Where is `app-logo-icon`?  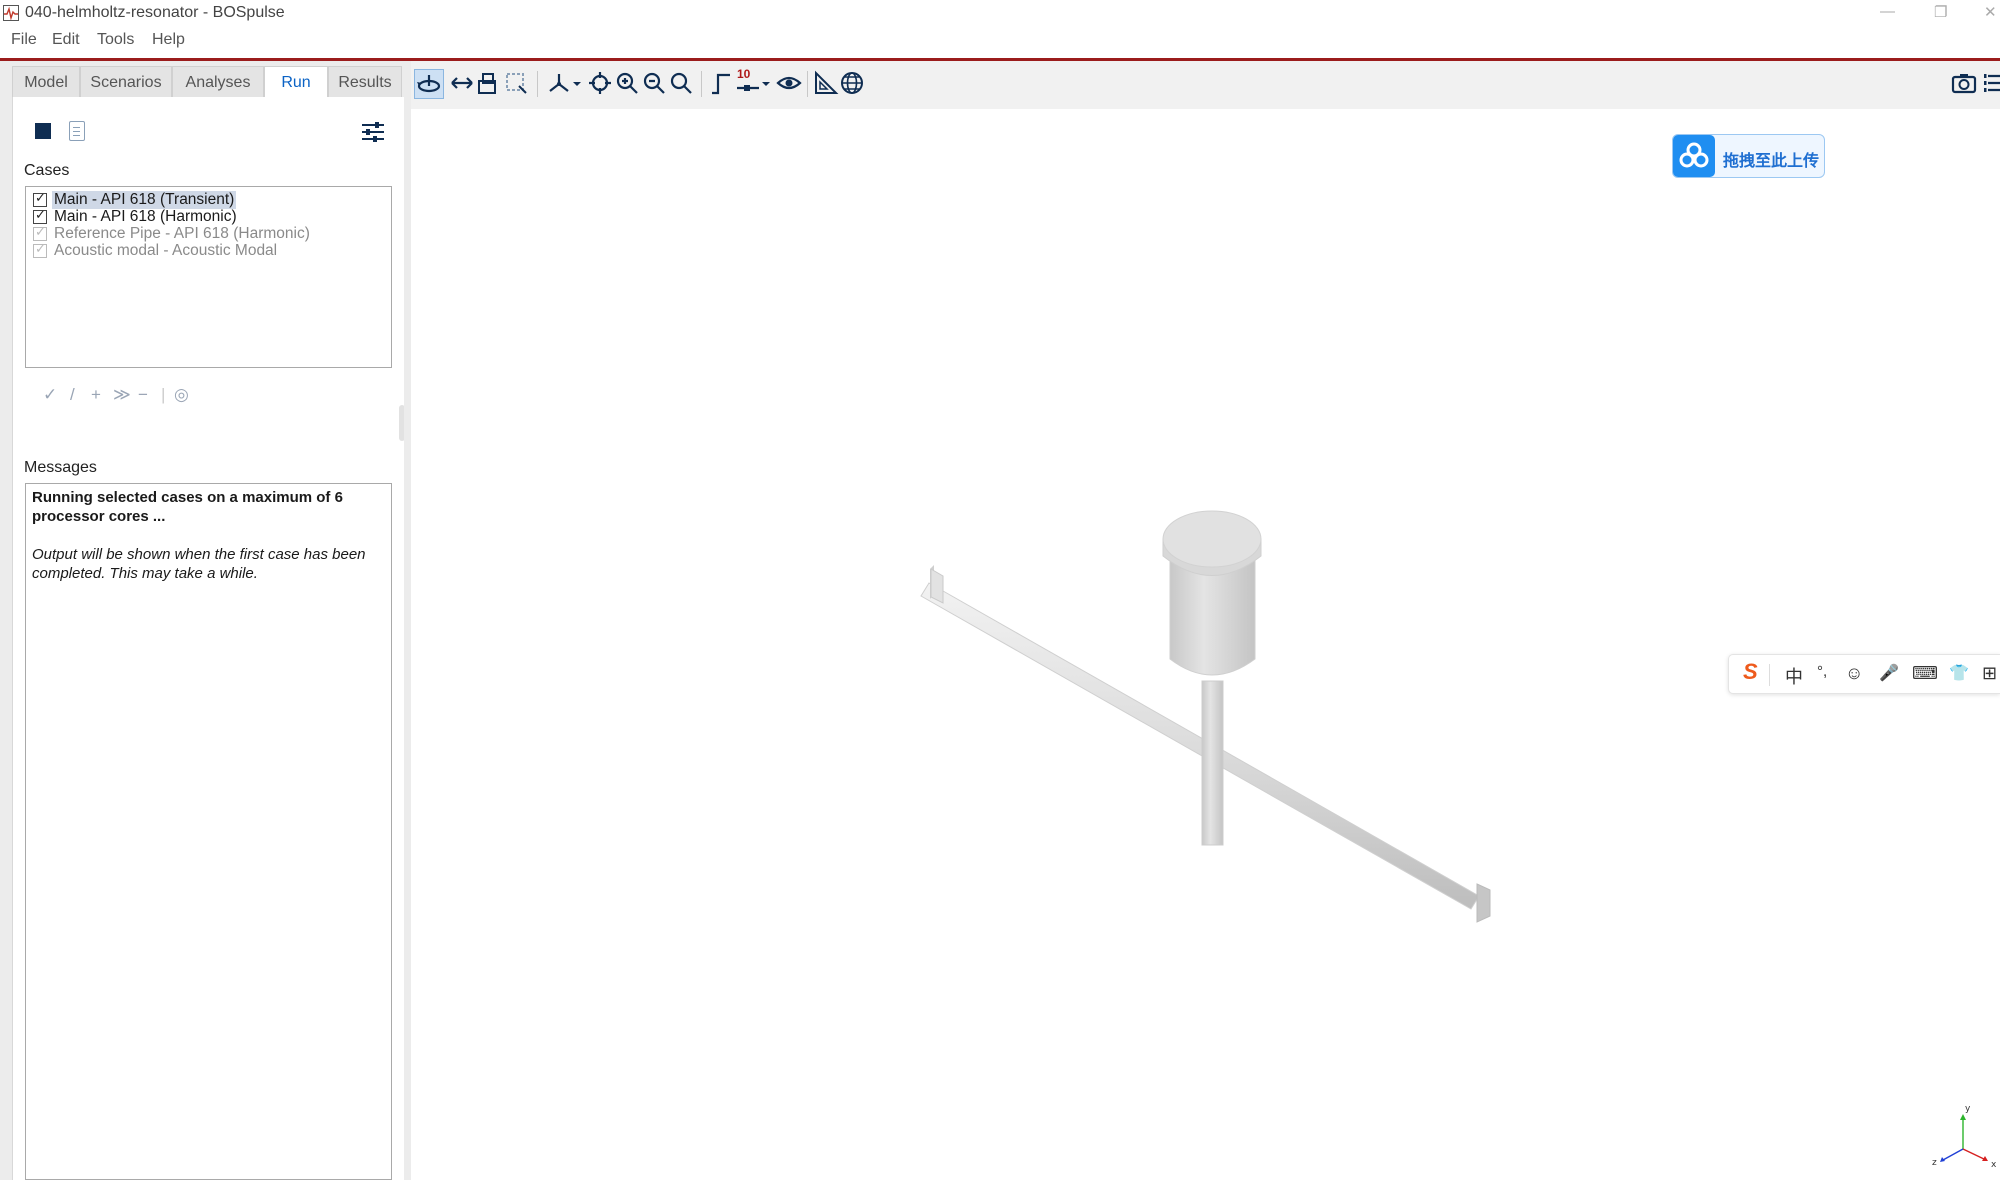
app-logo-icon is located at coordinates (11, 13).